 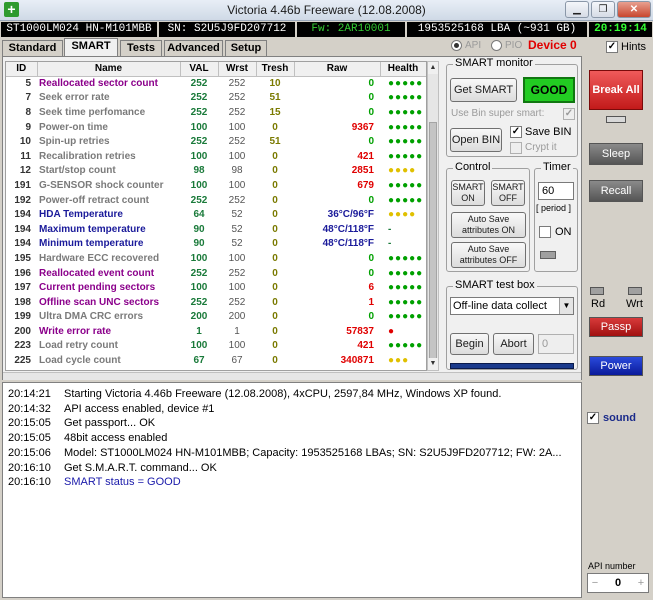 What do you see at coordinates (216, 98) in the screenshot?
I see `table-row: 7 Seek error rate 252 252 51 0 ●●●●●` at bounding box center [216, 98].